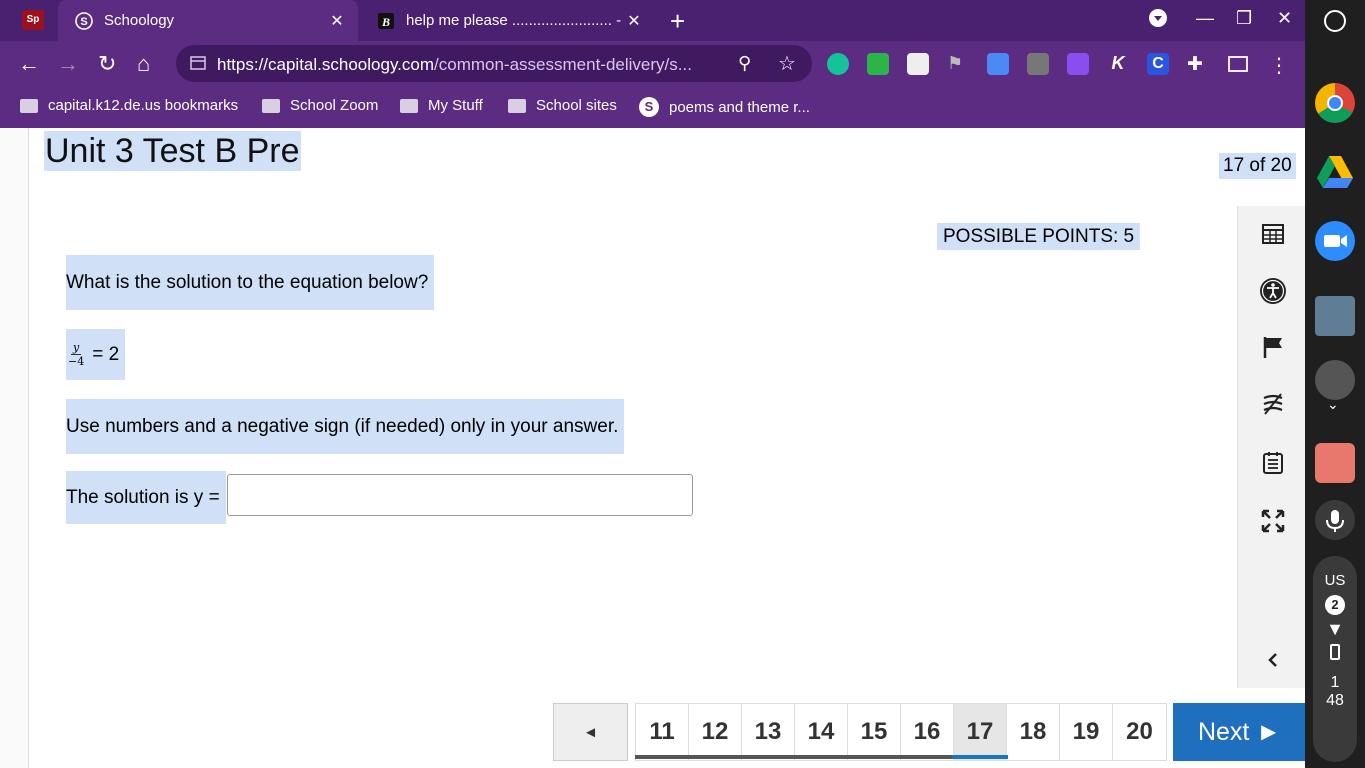 The width and height of the screenshot is (1365, 768). I want to click on google-drive-icon, so click(1335, 172).